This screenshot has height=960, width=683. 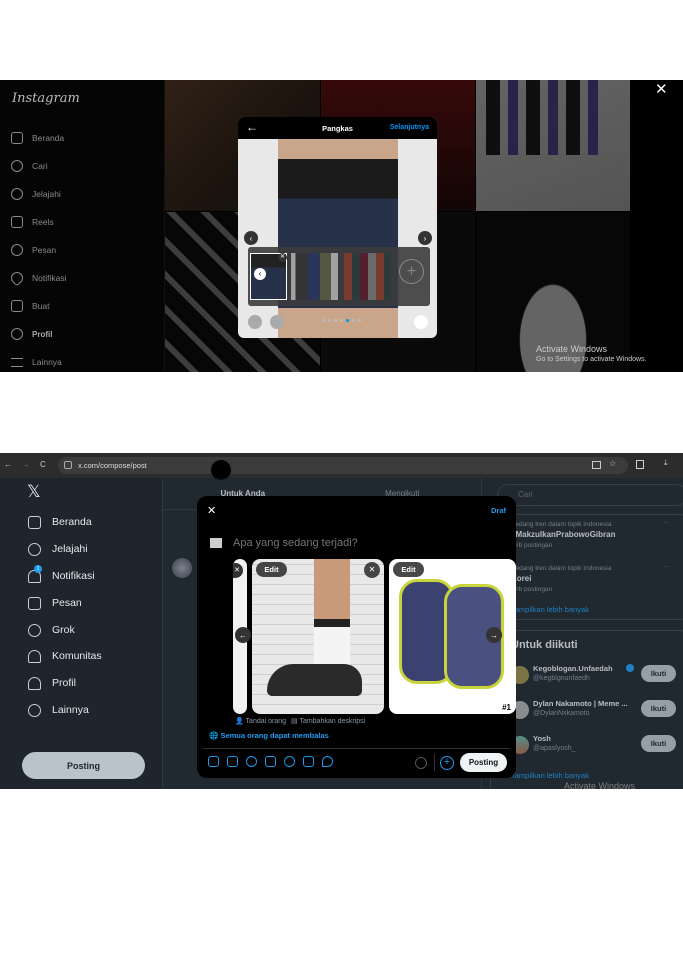 What do you see at coordinates (338, 238) in the screenshot?
I see `crop-photo` at bounding box center [338, 238].